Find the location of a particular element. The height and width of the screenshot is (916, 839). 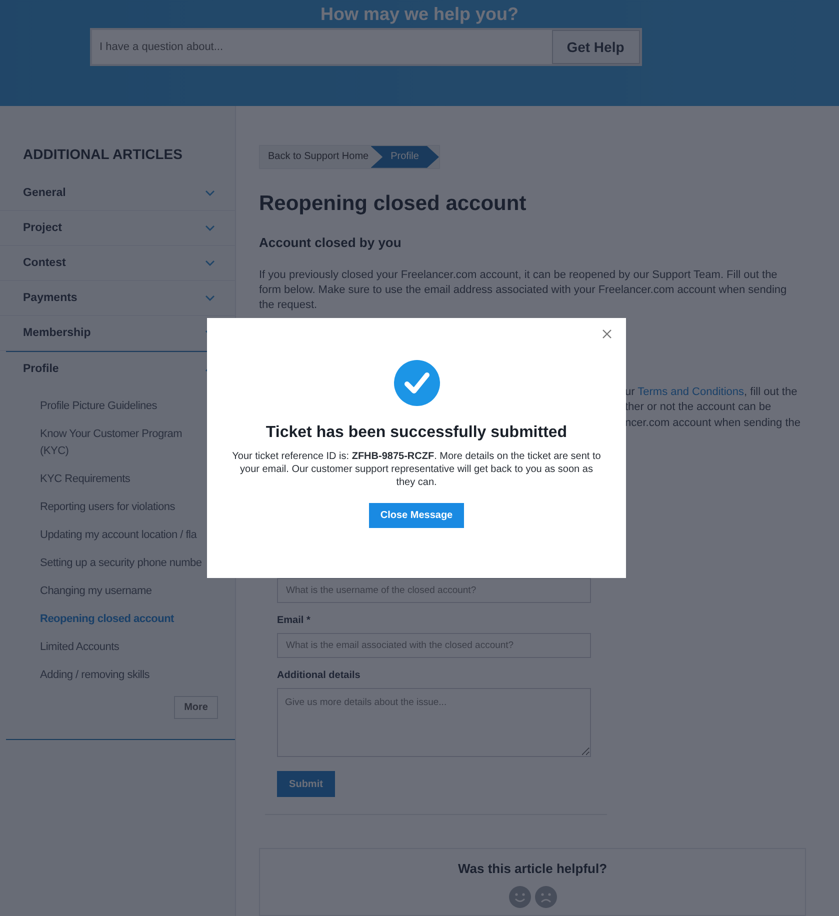

field-label: Email * is located at coordinates (294, 620).